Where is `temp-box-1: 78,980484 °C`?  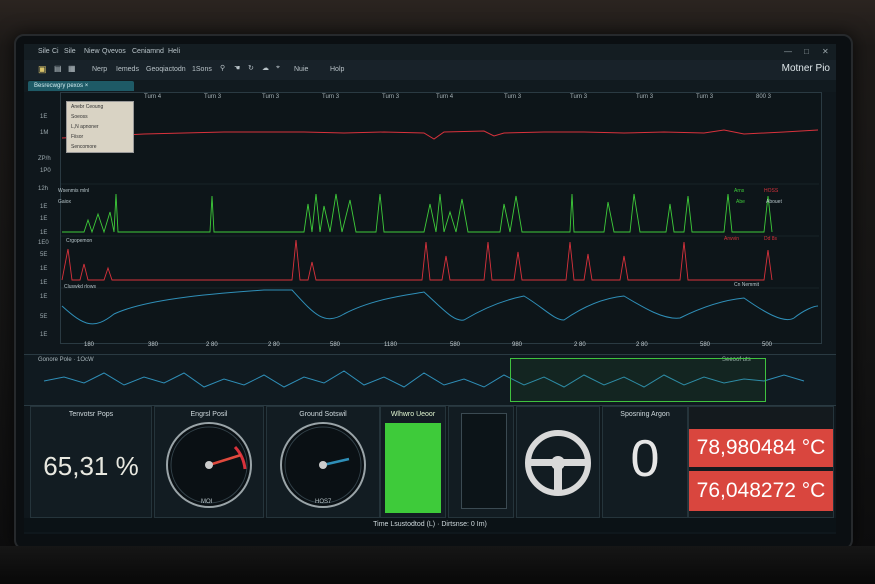 temp-box-1: 78,980484 °C is located at coordinates (761, 448).